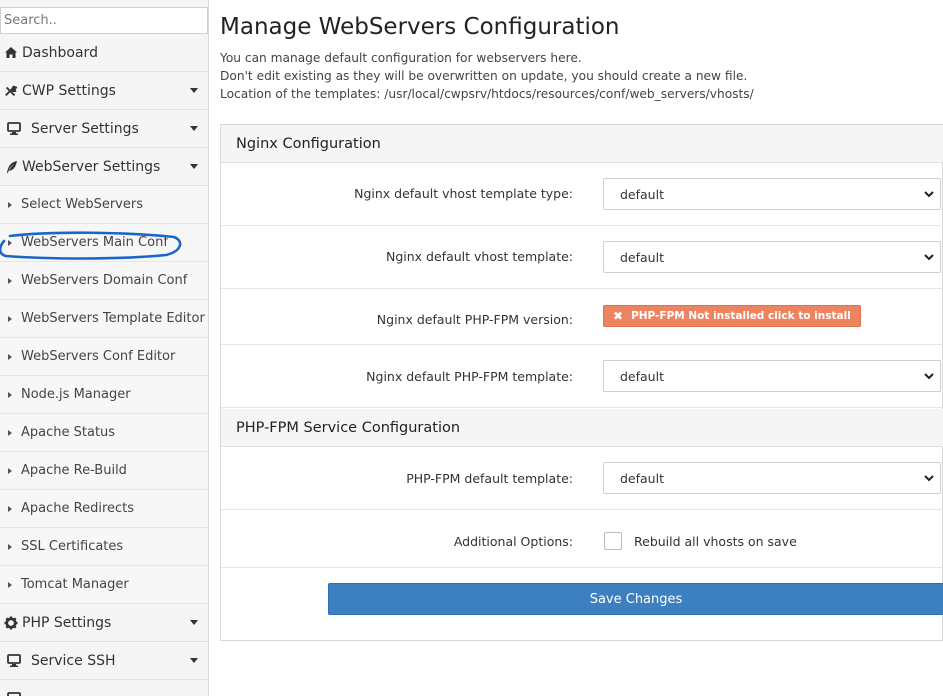  What do you see at coordinates (104, 688) in the screenshot?
I see `sidebar-item-partial` at bounding box center [104, 688].